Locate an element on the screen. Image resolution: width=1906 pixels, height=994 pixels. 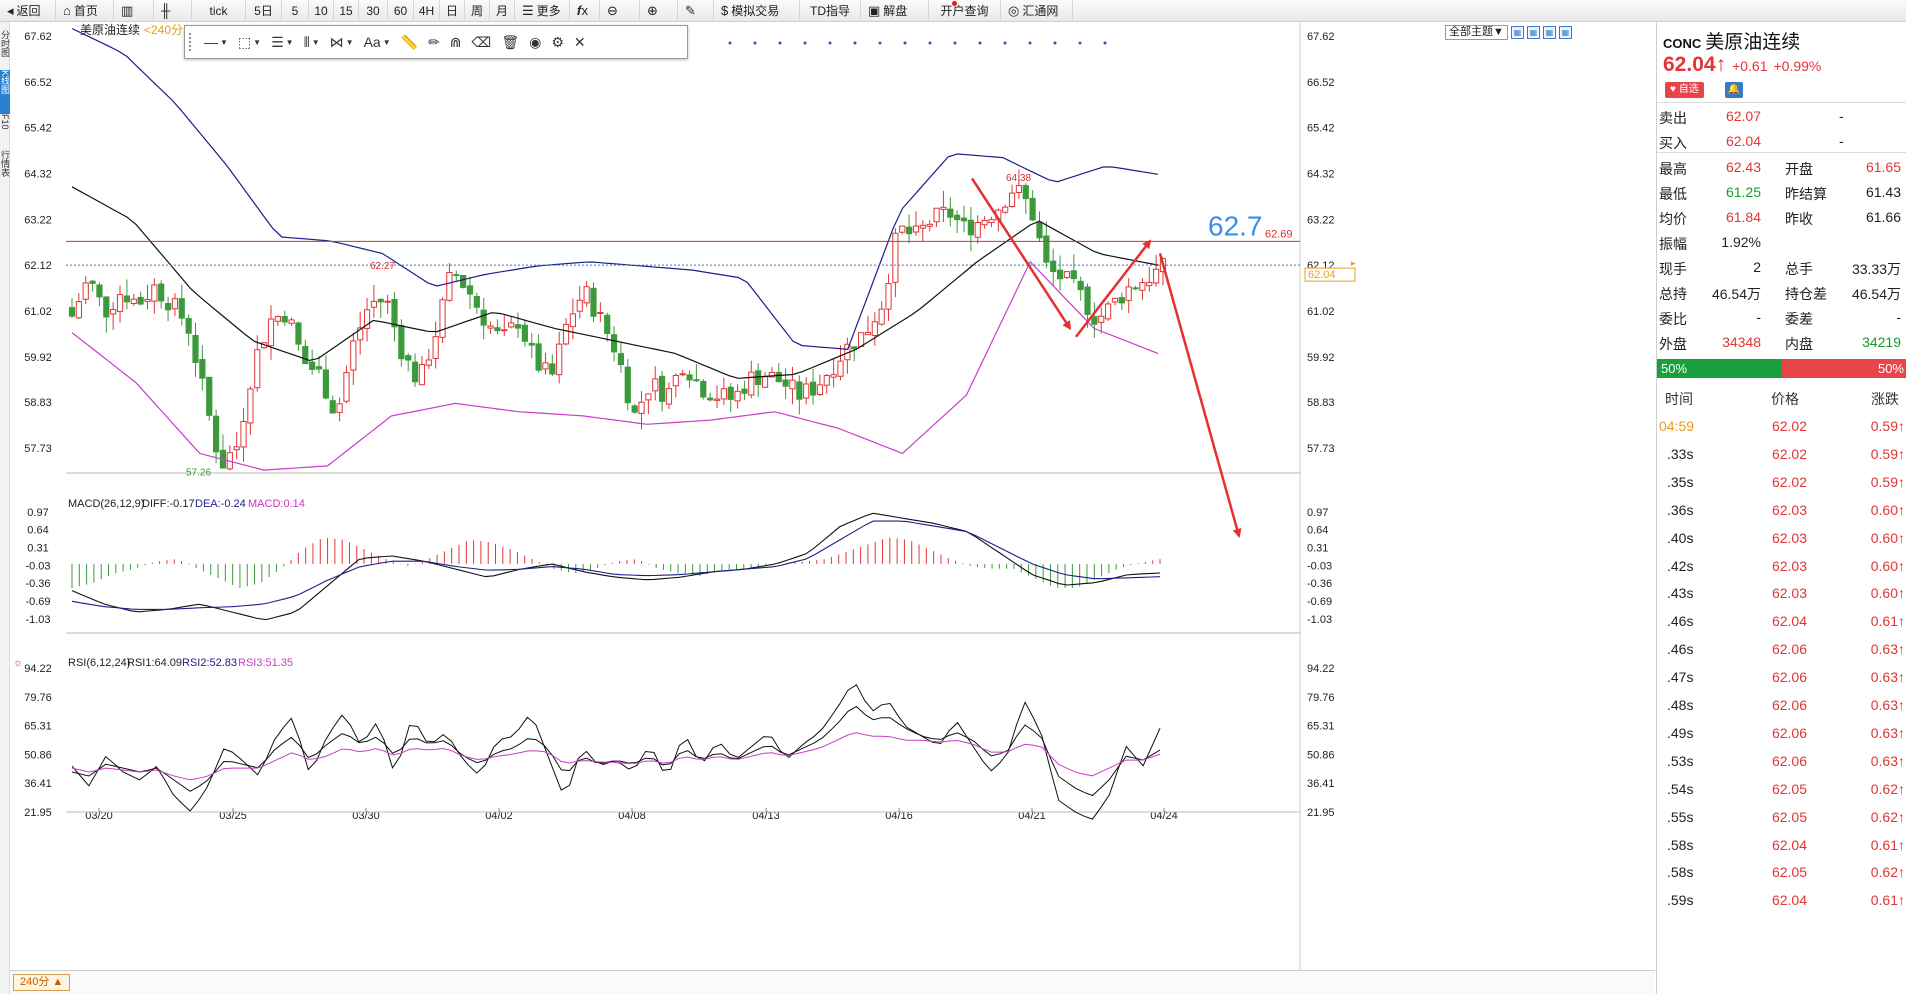
draw-button: ✎ is located at coordinates (696, 11).